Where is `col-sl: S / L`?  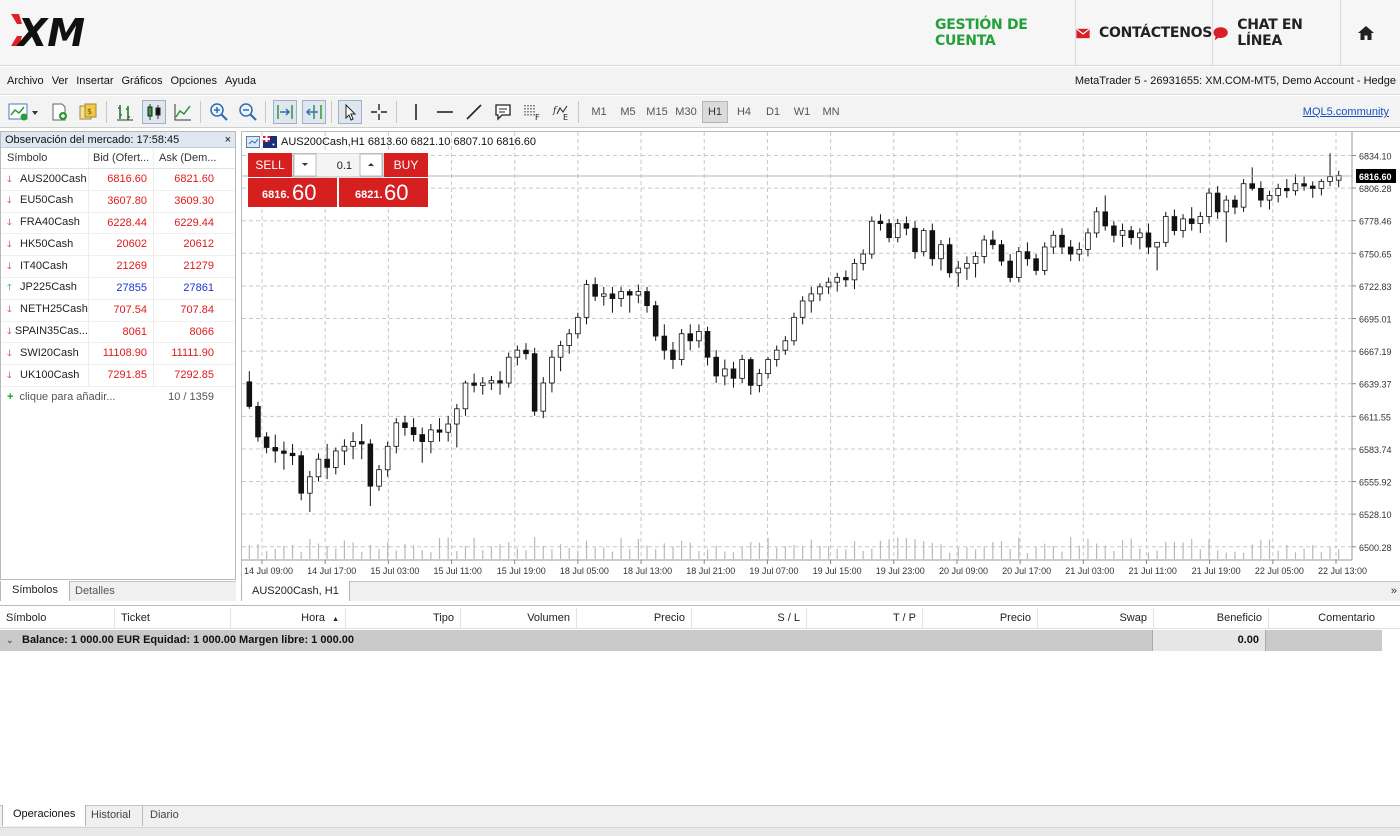 col-sl: S / L is located at coordinates (749, 618).